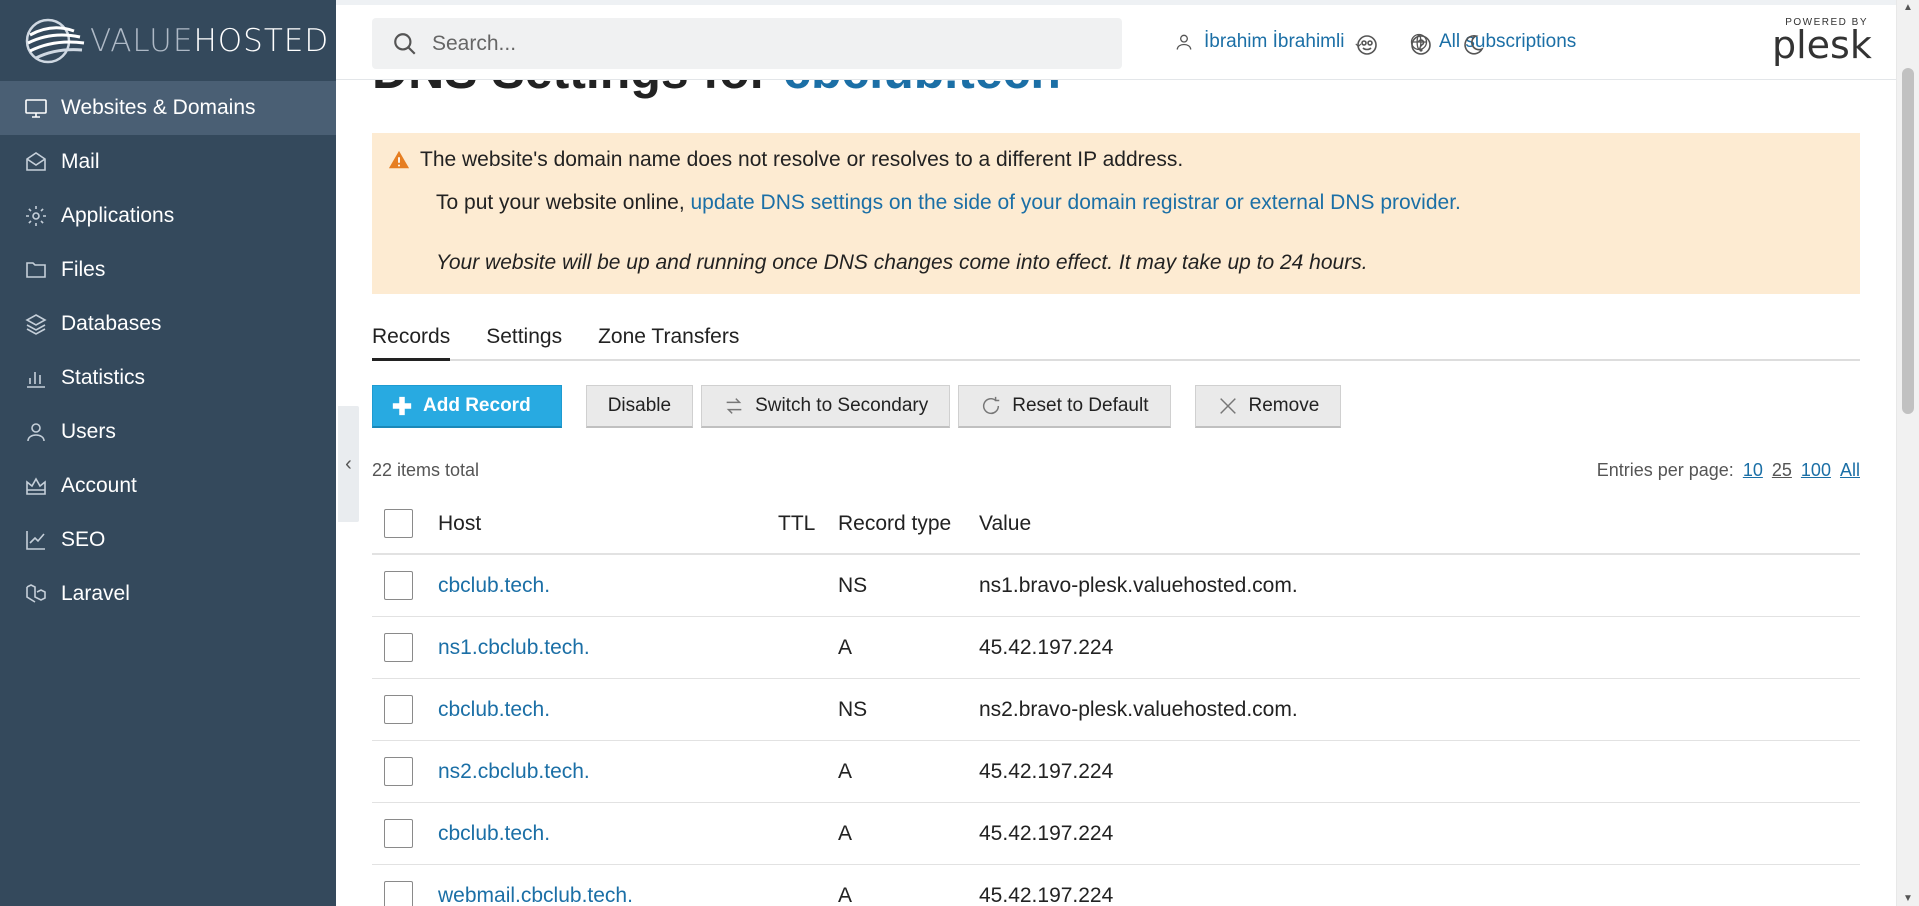 Image resolution: width=1919 pixels, height=906 pixels. Describe the element at coordinates (111, 323) in the screenshot. I see `sidebar-item-label: Databases` at that location.